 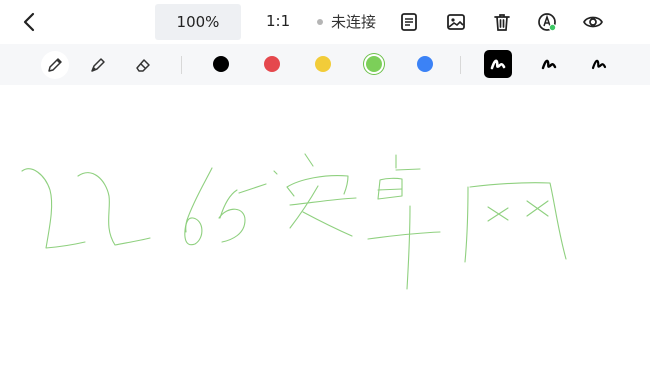 I want to click on eye-icon, so click(x=593, y=22).